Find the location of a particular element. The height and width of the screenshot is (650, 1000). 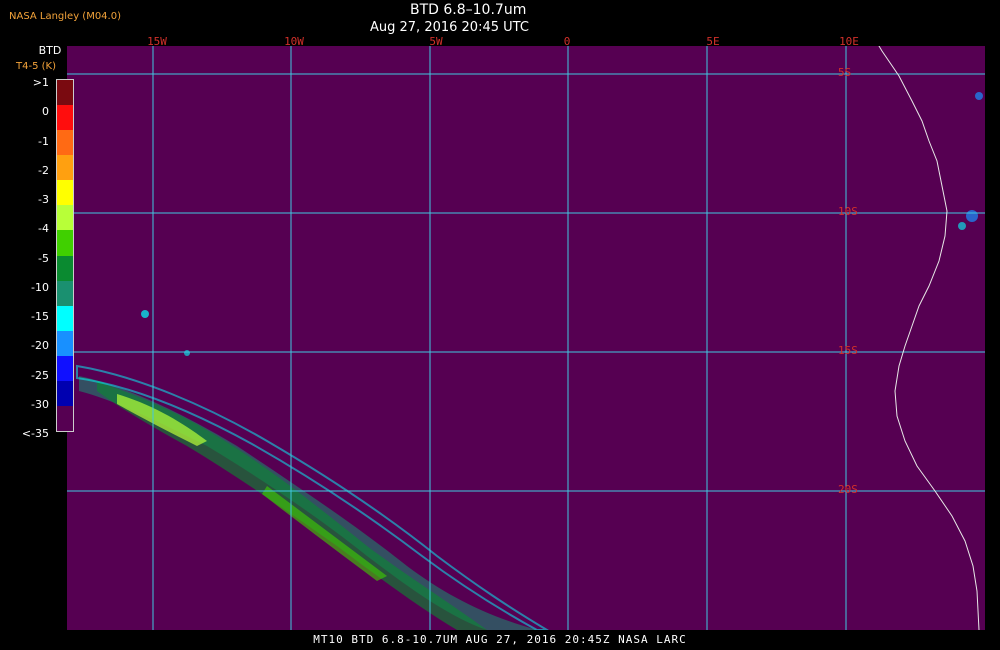

legend-color-bar is located at coordinates (65, 255).